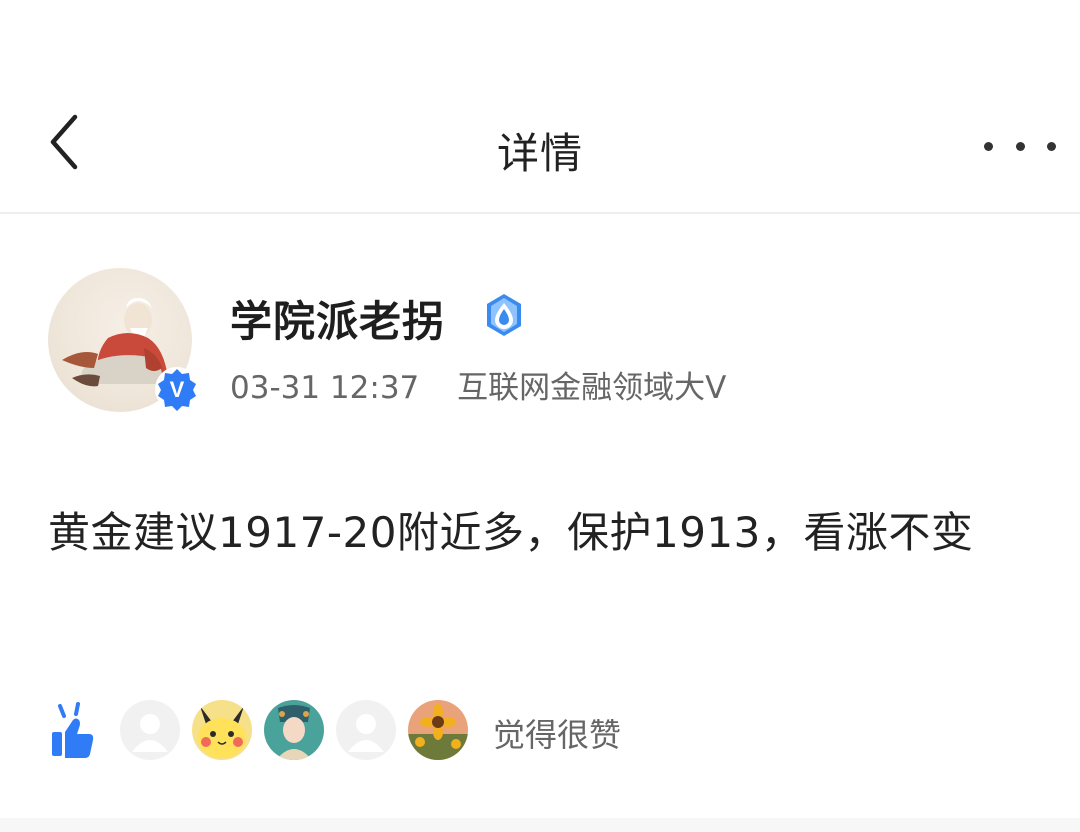 The height and width of the screenshot is (832, 1080). What do you see at coordinates (592, 388) in the screenshot?
I see `author-tag: 互联网金融领域大V` at bounding box center [592, 388].